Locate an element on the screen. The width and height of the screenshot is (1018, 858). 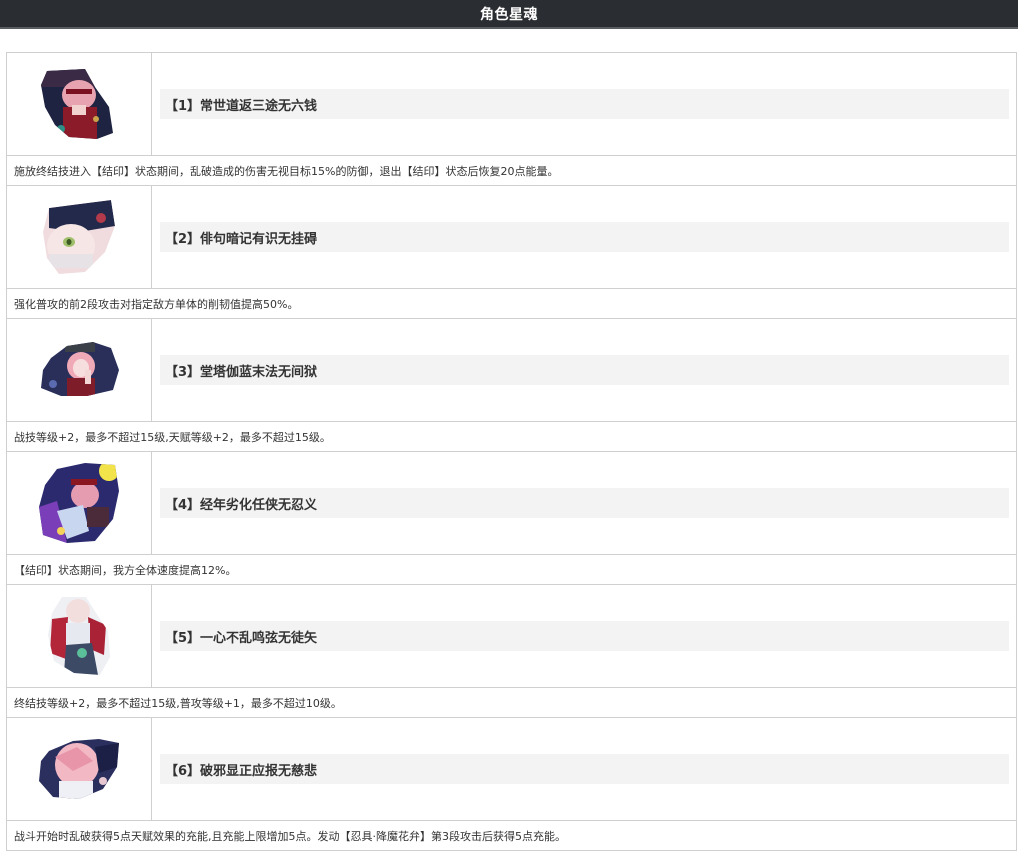
eidolon-4-artwork is located at coordinates (79, 503).